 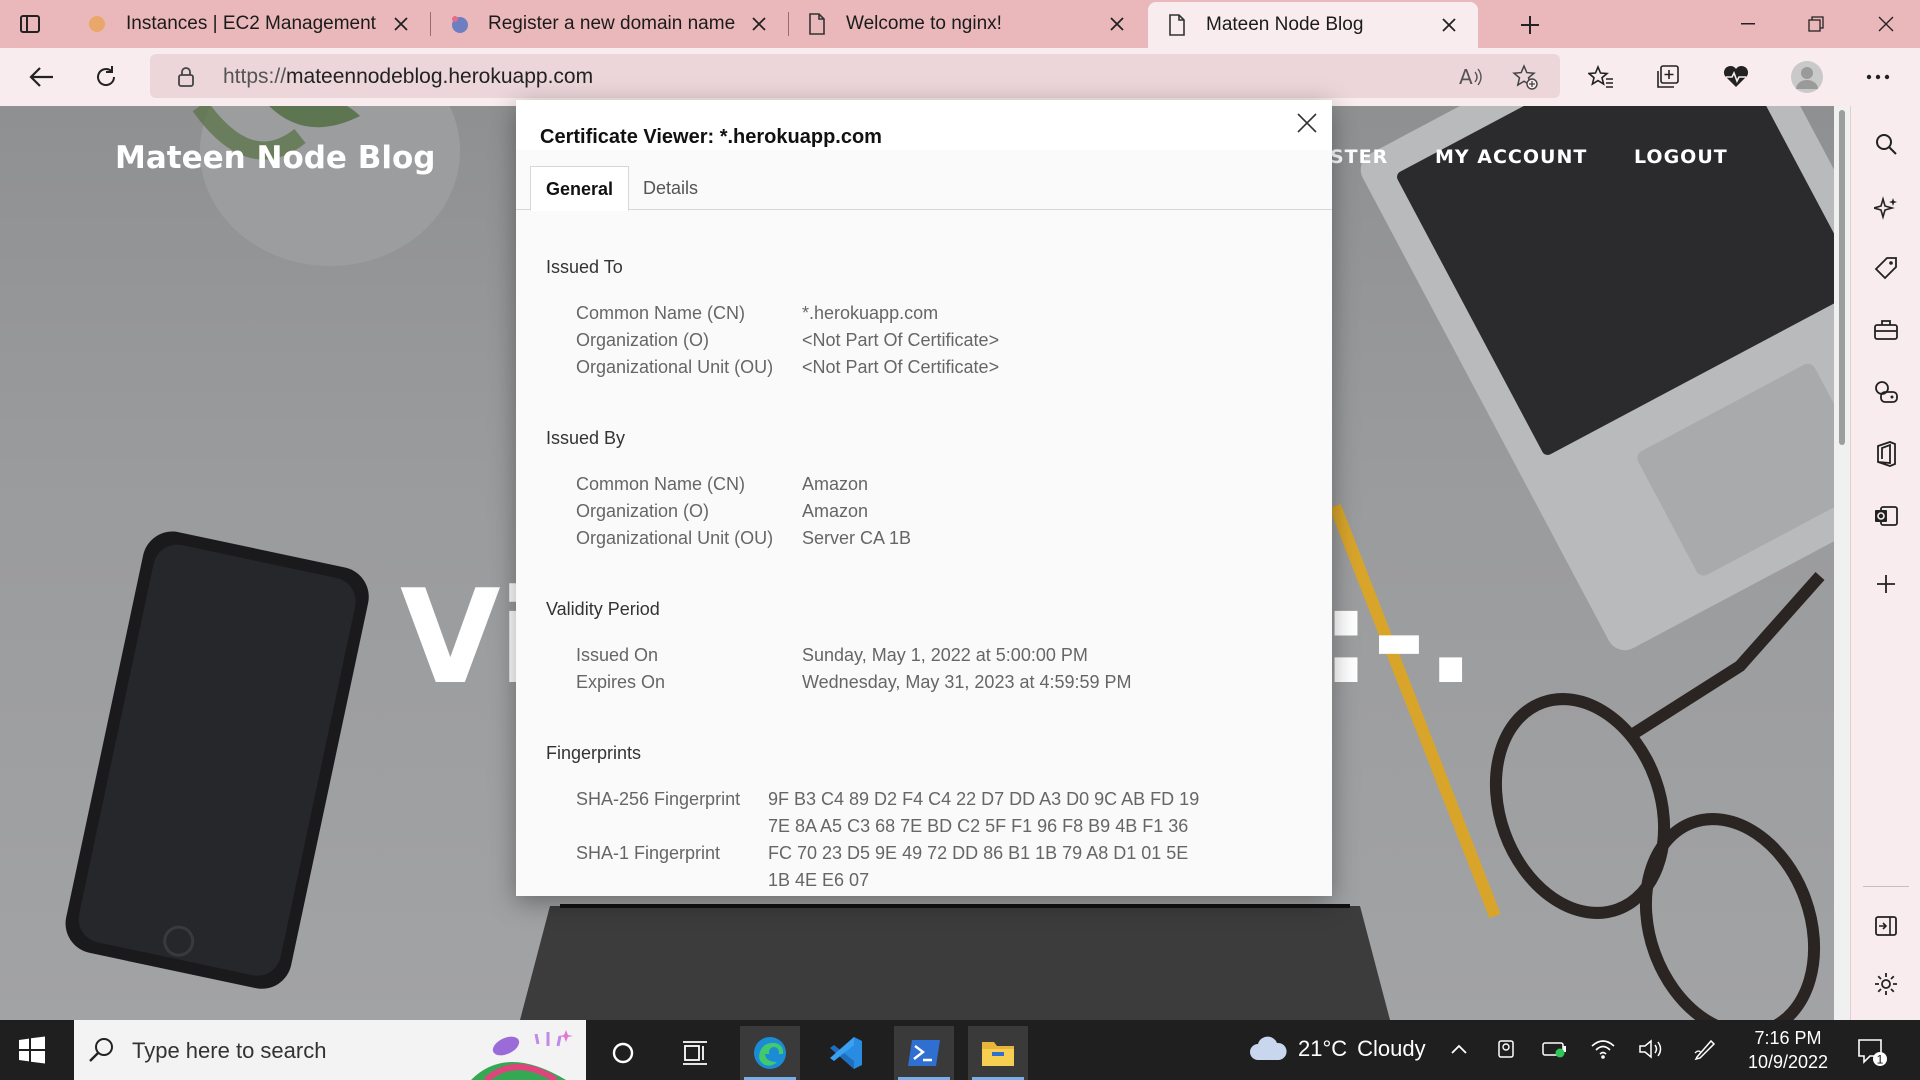 What do you see at coordinates (253, 23) in the screenshot?
I see `tab-title: Instances | EC2 Management Con` at bounding box center [253, 23].